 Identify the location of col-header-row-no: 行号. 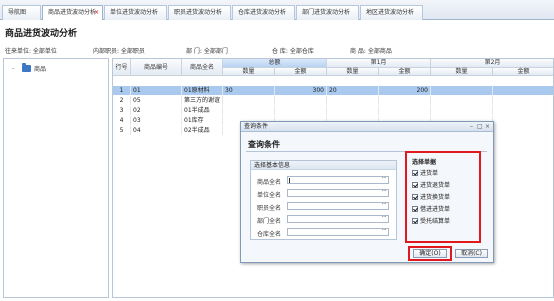
(122, 67).